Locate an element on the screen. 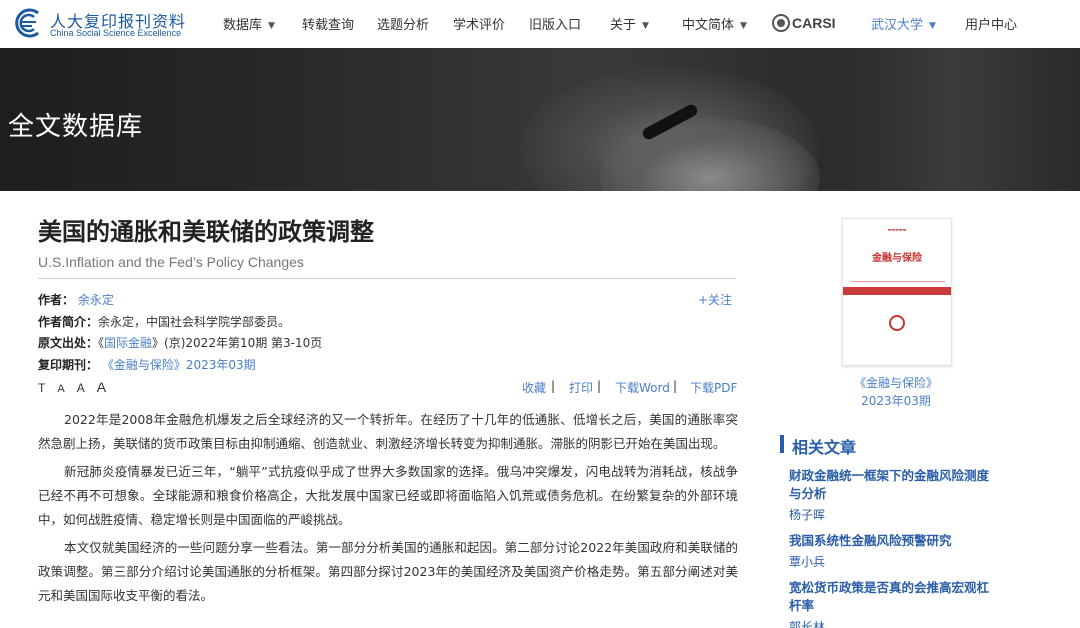 This screenshot has width=1080, height=628. nav-about-label: 关于 is located at coordinates (623, 25).